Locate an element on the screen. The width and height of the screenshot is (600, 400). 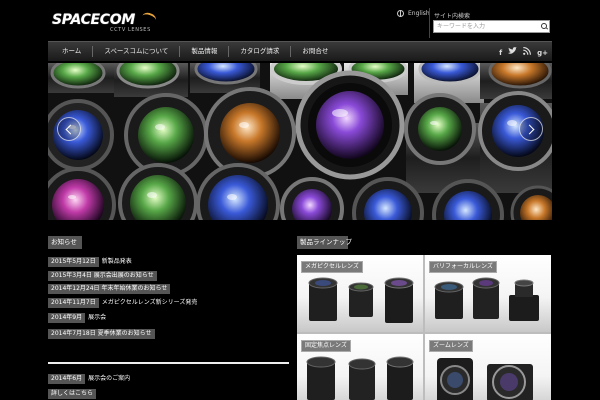
news-date: 2014年11月7日 is located at coordinates (73, 303).